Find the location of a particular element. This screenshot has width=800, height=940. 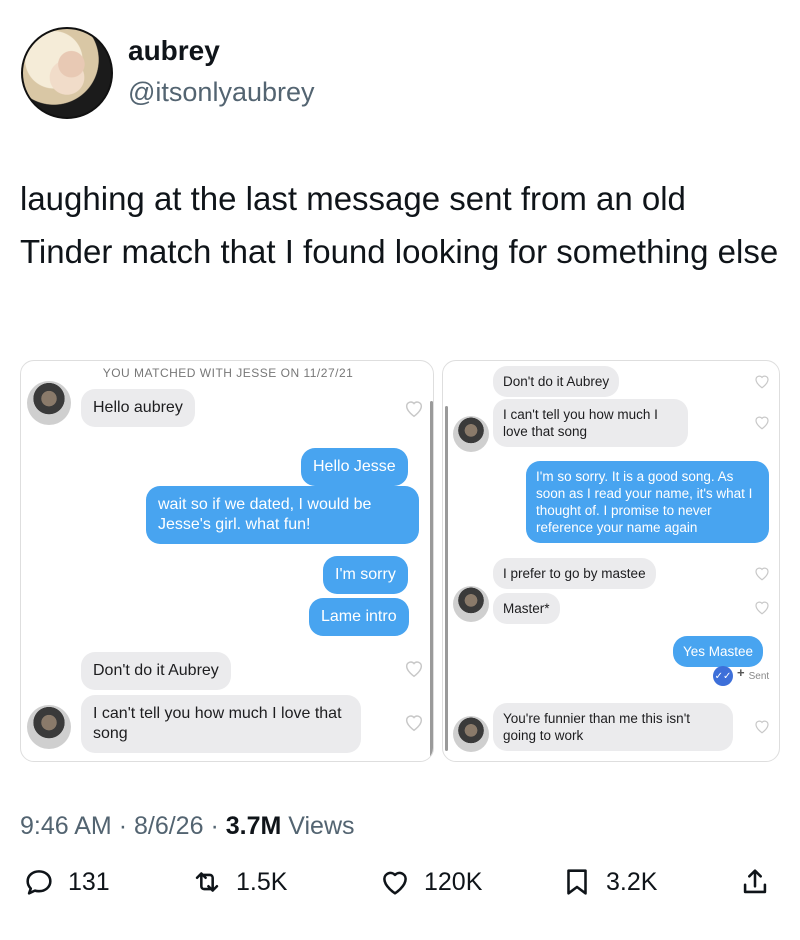

reply-icon is located at coordinates (39, 882).